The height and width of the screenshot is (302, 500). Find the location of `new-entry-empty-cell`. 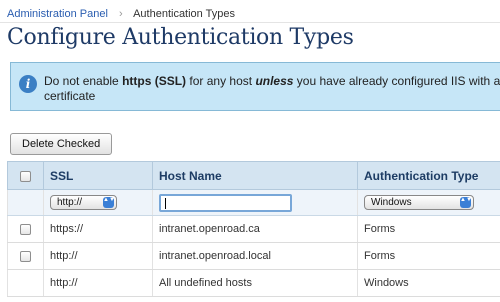

new-entry-empty-cell is located at coordinates (25, 202).